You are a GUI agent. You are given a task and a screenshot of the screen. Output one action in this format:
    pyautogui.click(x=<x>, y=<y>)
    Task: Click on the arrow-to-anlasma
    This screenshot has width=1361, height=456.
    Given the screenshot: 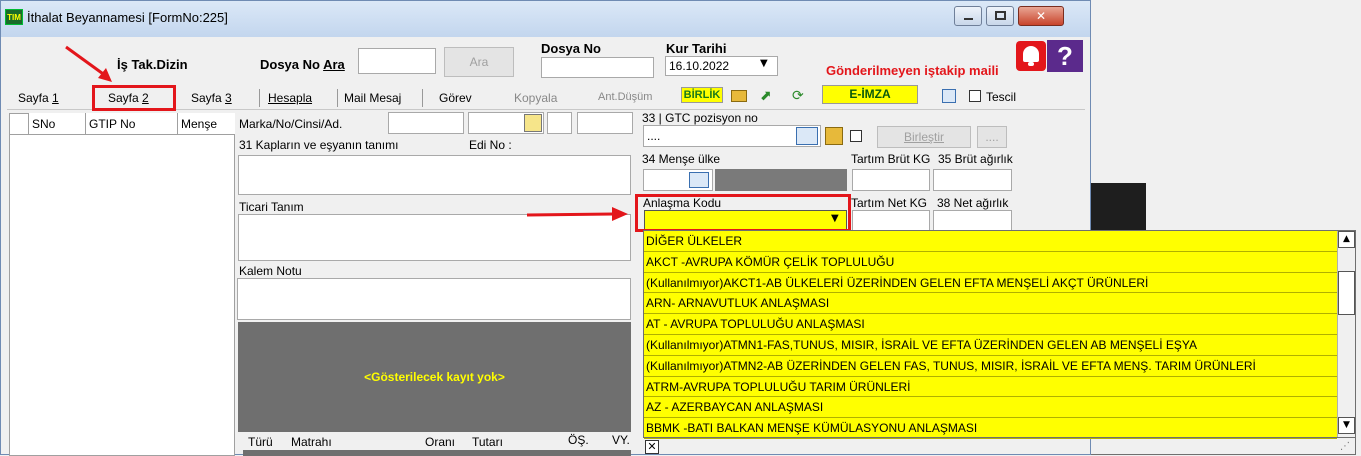 What is the action you would take?
    pyautogui.click(x=570, y=214)
    